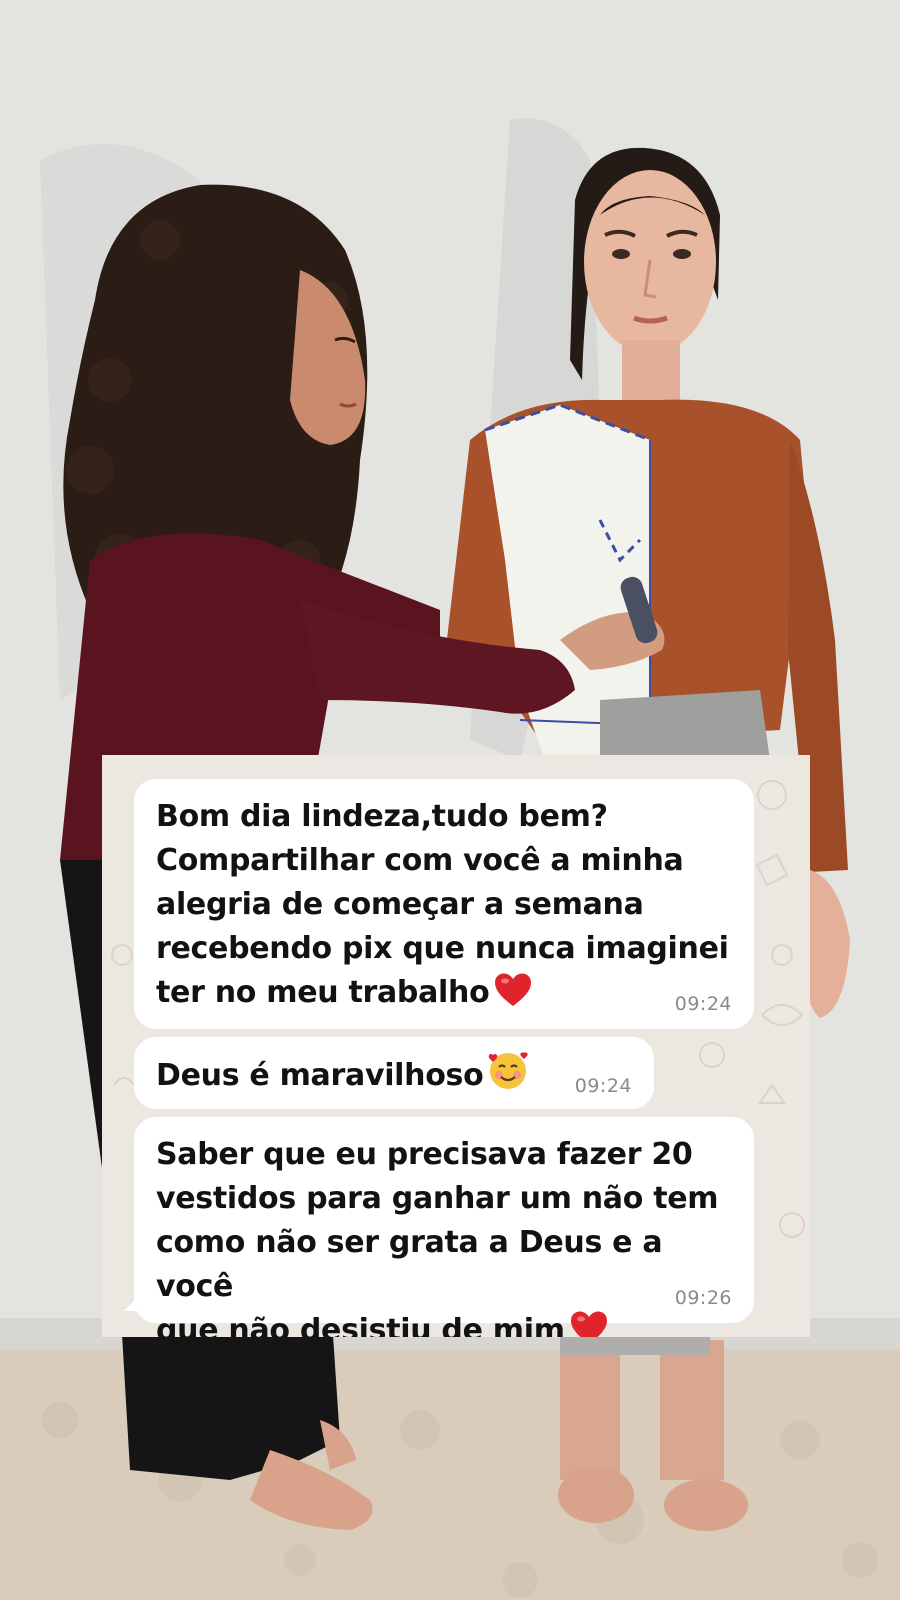 The image size is (900, 1600). What do you see at coordinates (703, 1298) in the screenshot?
I see `message-timestamp: 09:26` at bounding box center [703, 1298].